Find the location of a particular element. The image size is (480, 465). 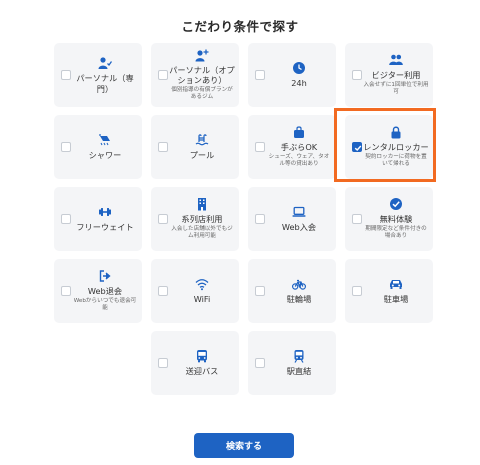

clock-icon is located at coordinates (299, 68).